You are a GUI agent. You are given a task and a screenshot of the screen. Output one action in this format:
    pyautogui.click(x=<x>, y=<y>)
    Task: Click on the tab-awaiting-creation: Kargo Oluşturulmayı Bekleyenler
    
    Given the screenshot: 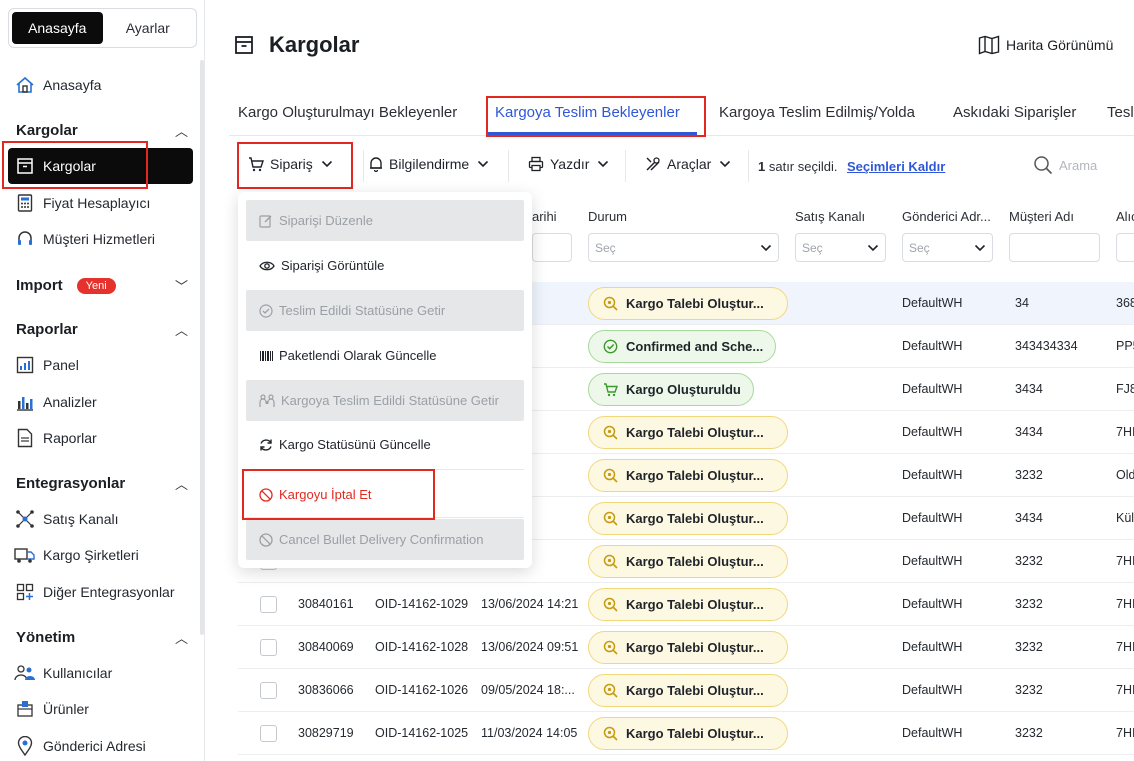 What is the action you would take?
    pyautogui.click(x=347, y=112)
    